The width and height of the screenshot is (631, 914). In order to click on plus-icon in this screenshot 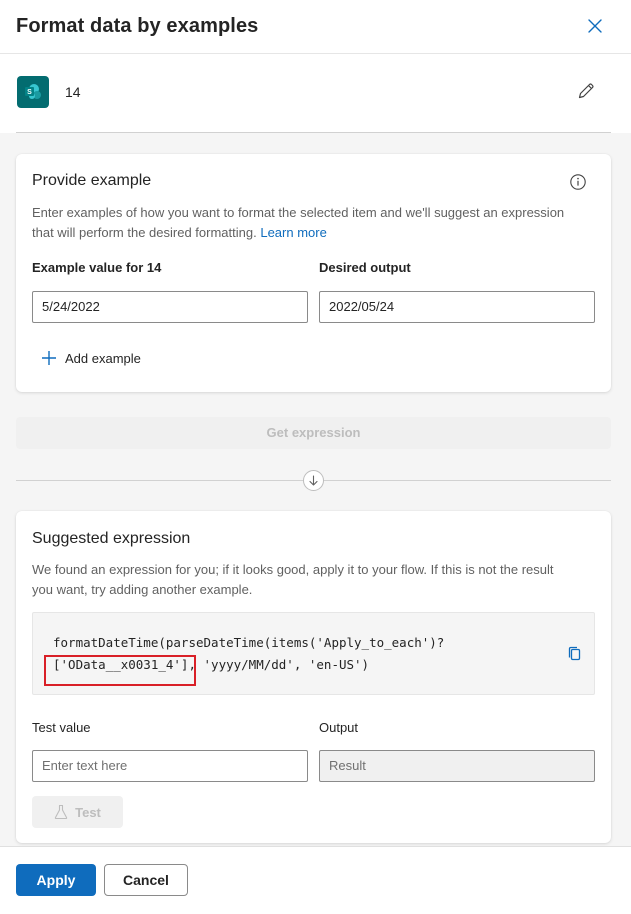, I will do `click(49, 358)`.